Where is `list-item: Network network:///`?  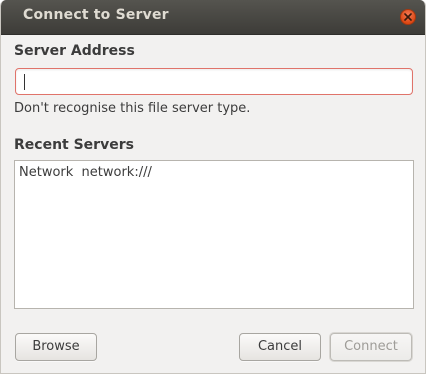 list-item: Network network:/// is located at coordinates (85, 172).